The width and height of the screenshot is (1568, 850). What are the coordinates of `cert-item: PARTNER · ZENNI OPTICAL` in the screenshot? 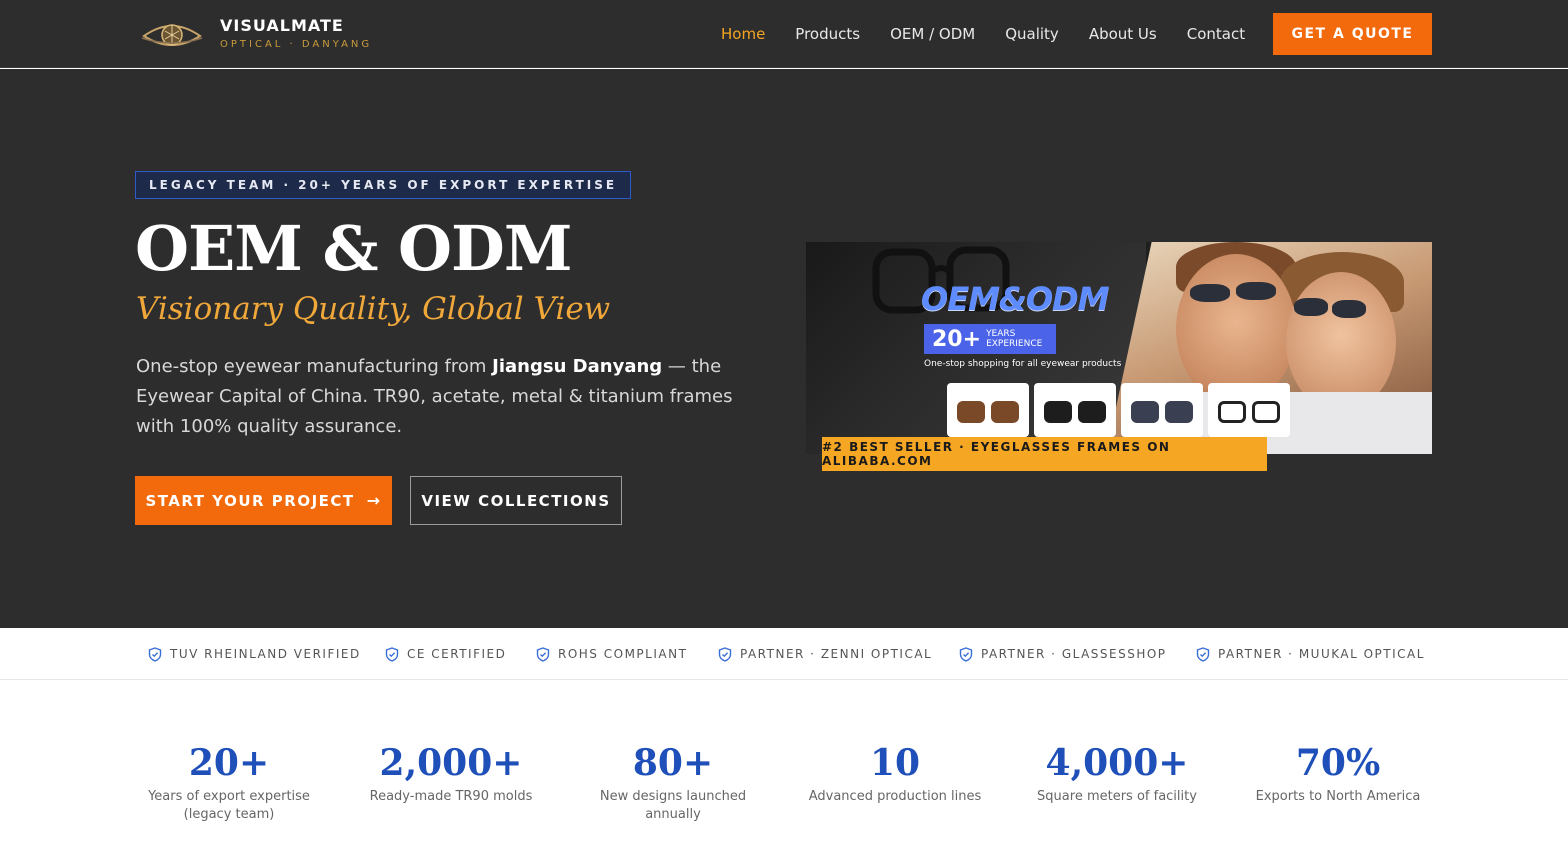 It's located at (825, 654).